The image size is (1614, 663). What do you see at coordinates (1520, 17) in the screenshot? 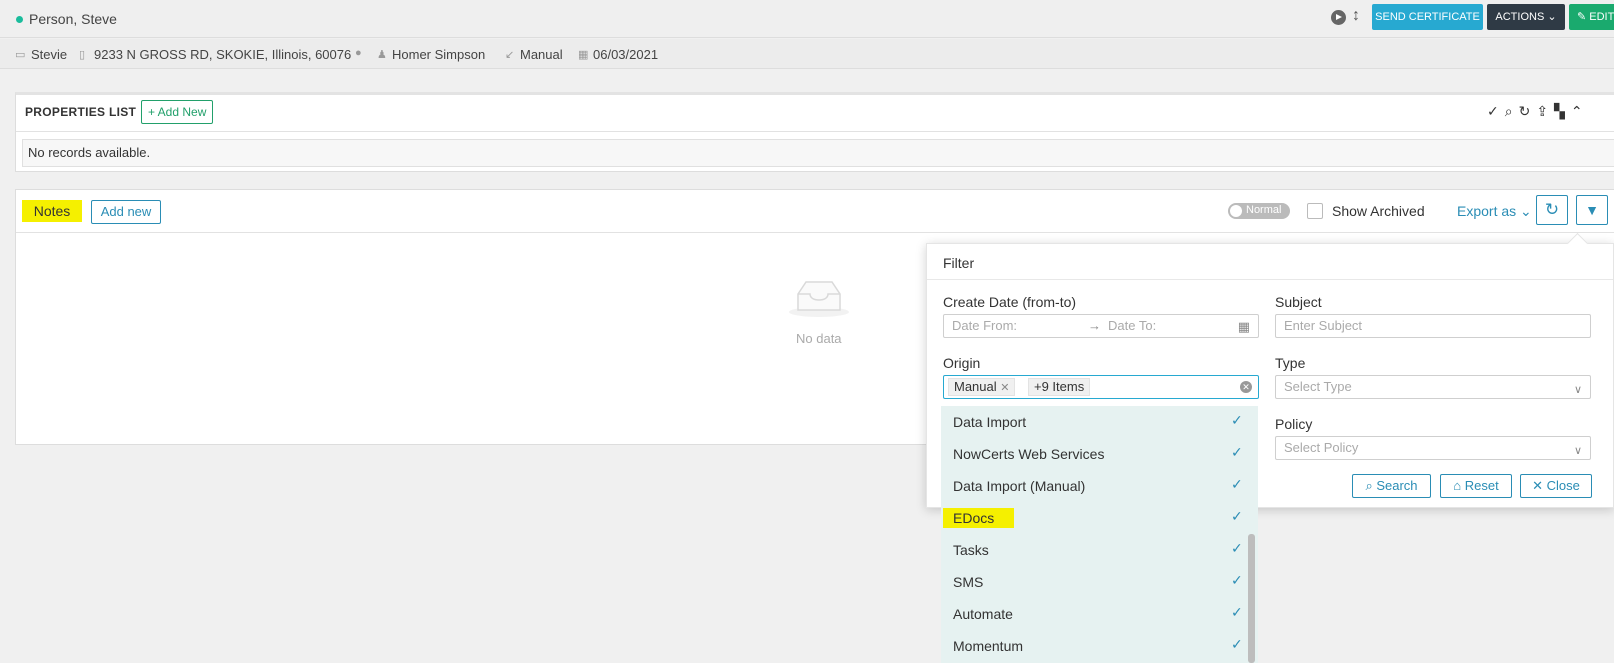
I see `actions-label: ACTIONS` at bounding box center [1520, 17].